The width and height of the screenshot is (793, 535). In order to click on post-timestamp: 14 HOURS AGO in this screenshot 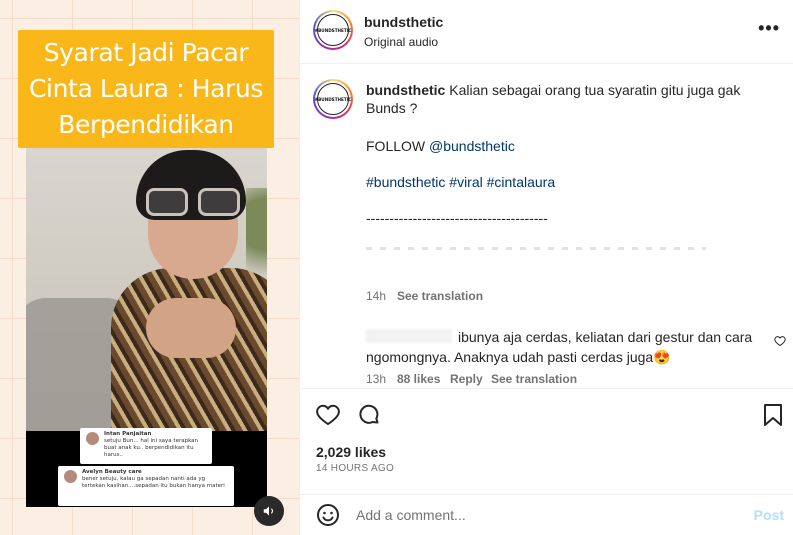, I will do `click(355, 468)`.